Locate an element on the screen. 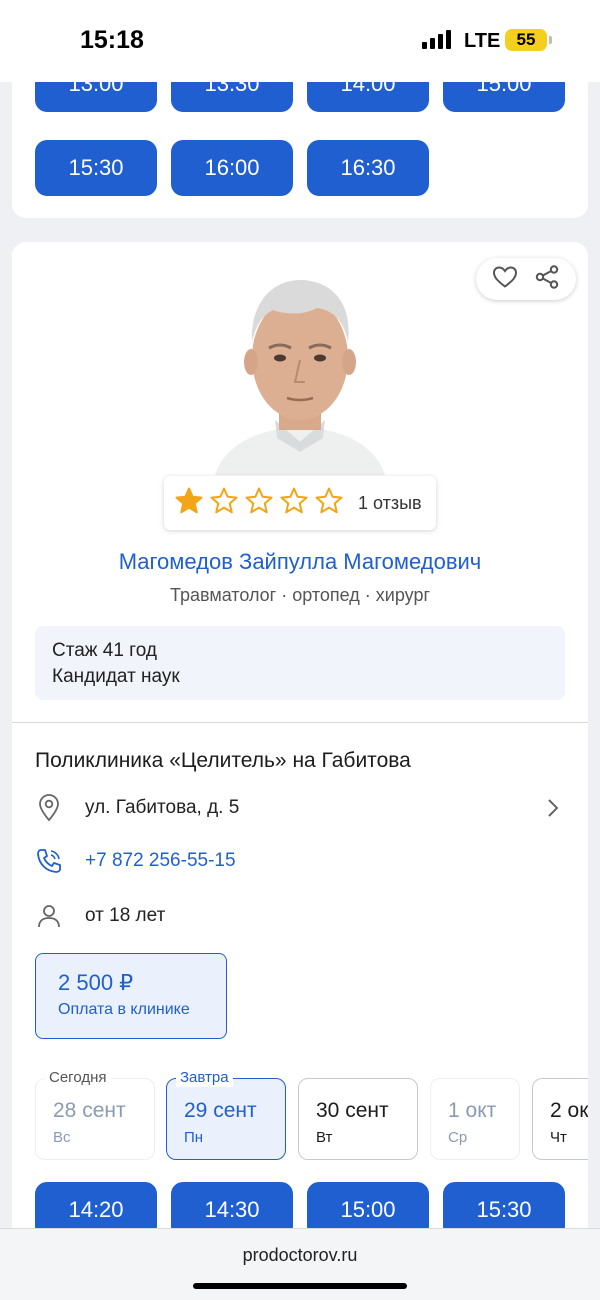 The image size is (600, 1300). chevron-right-icon is located at coordinates (553, 810).